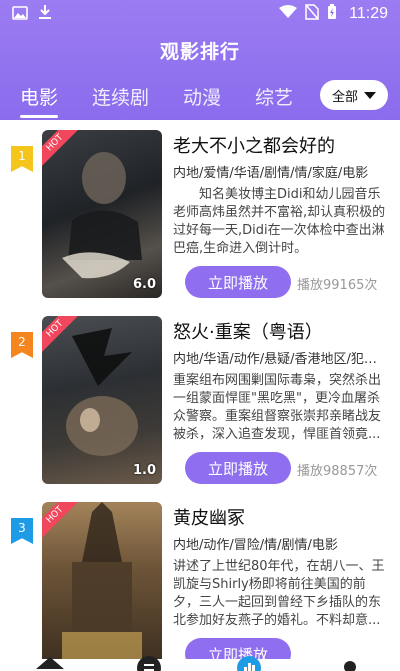 This screenshot has width=400, height=671. I want to click on list-icon, so click(149, 663).